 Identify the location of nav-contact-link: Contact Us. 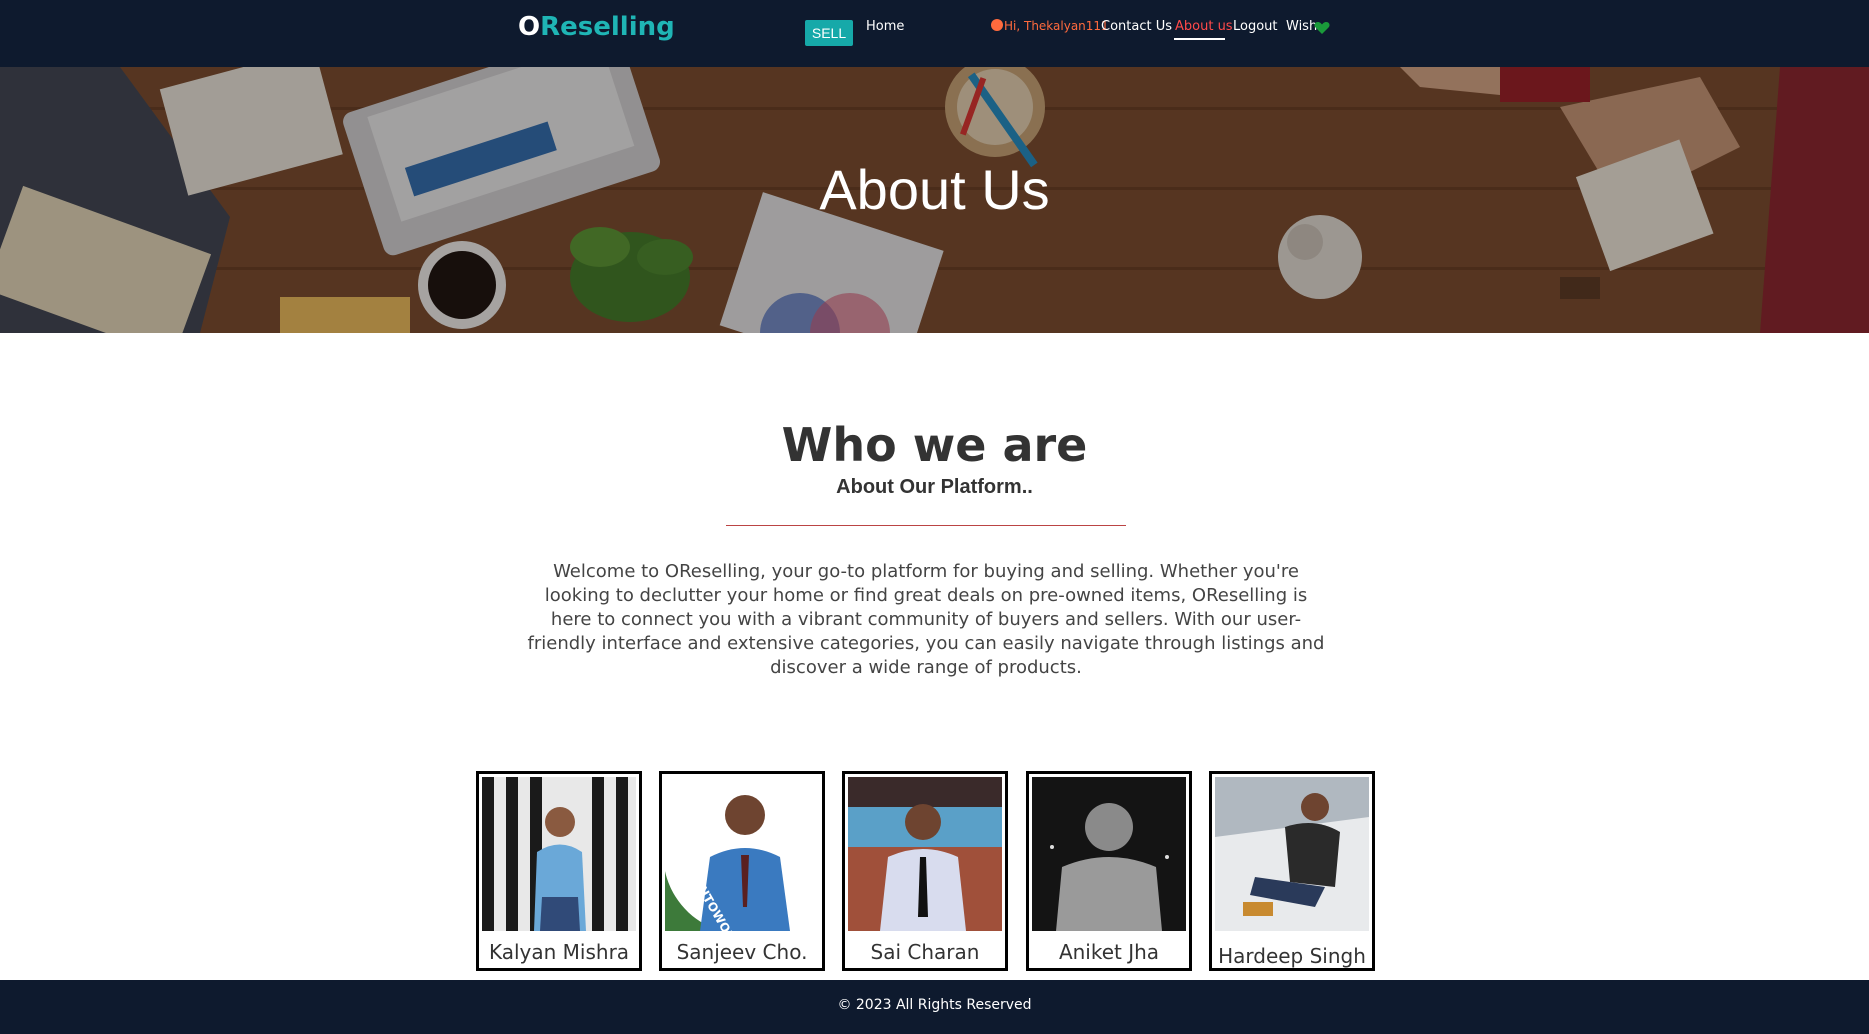
(1136, 26).